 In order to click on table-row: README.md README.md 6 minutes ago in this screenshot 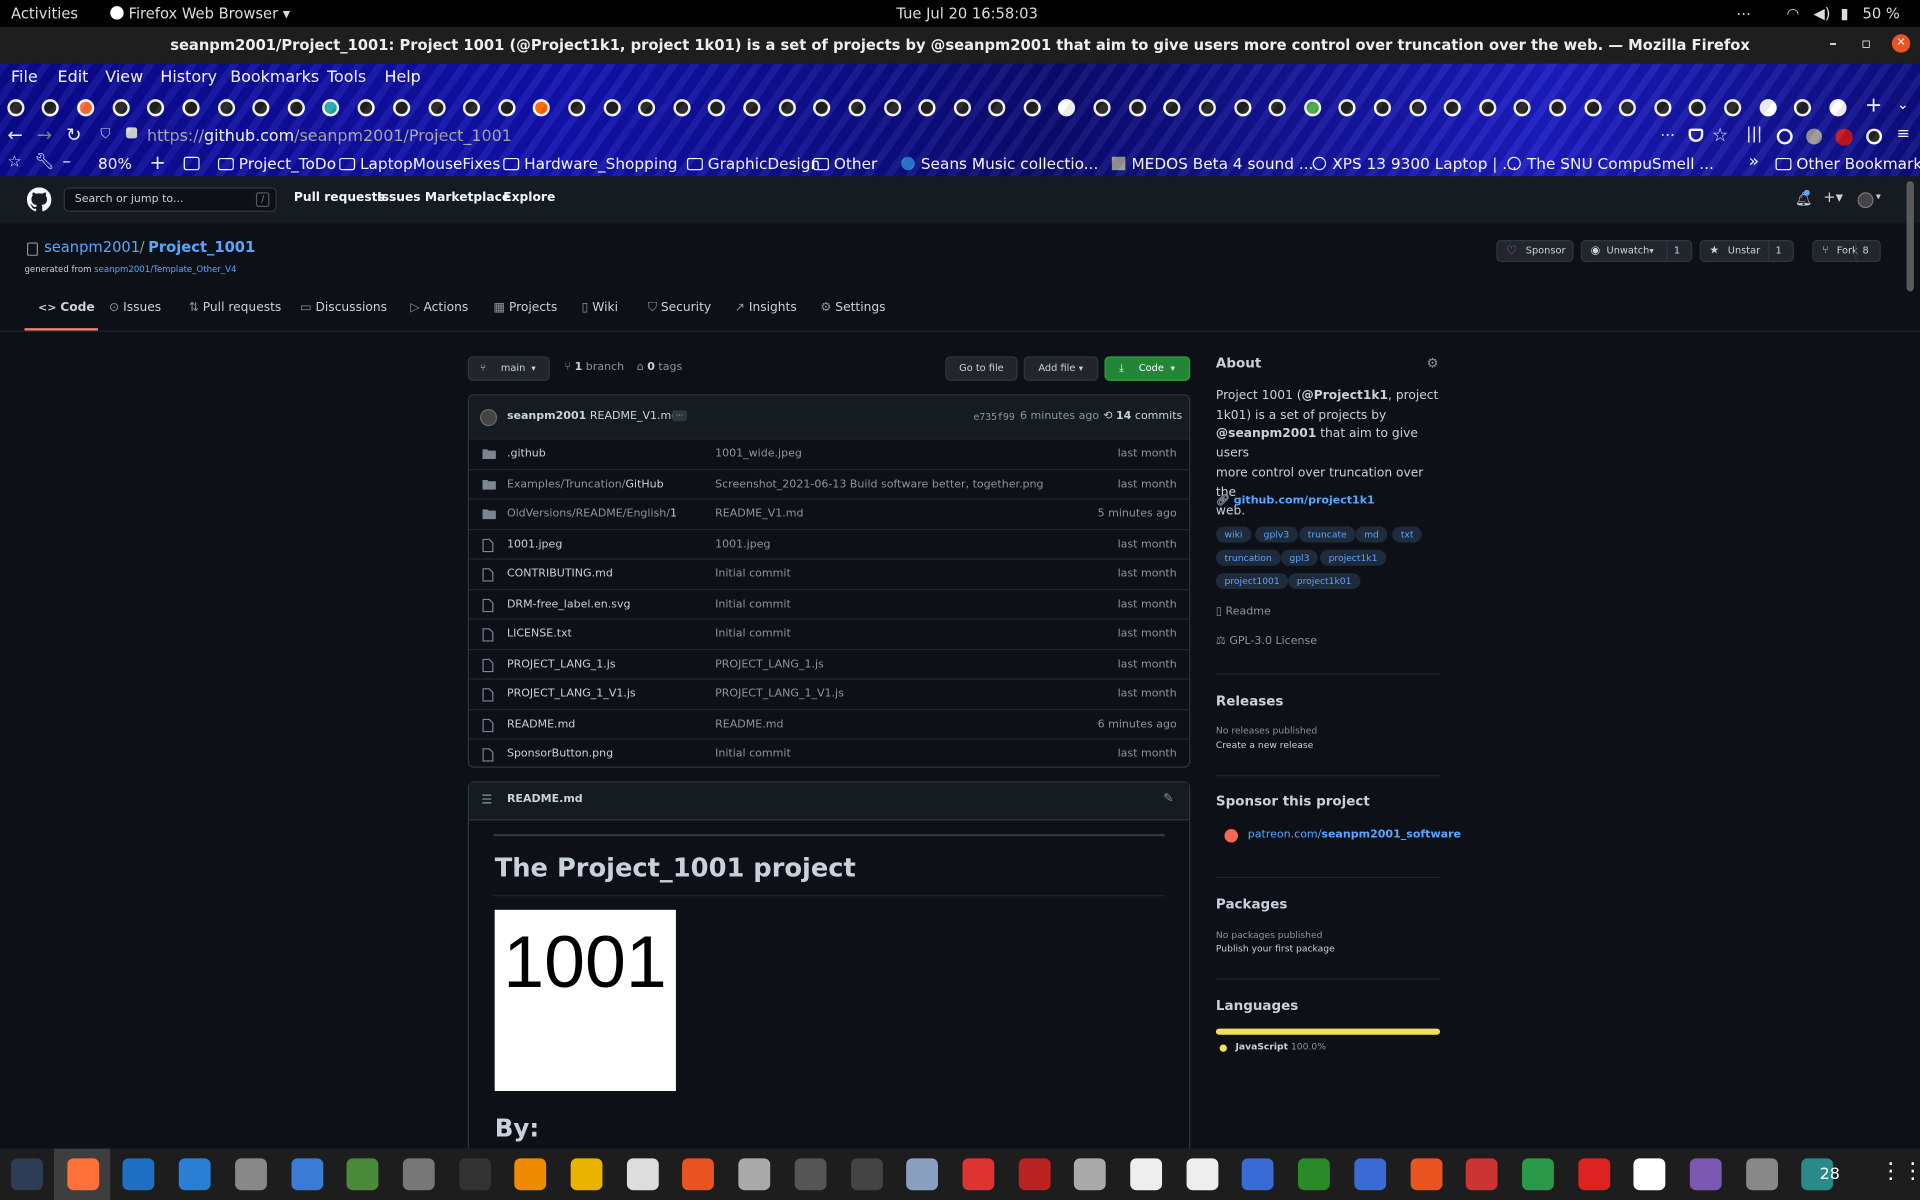, I will do `click(828, 722)`.